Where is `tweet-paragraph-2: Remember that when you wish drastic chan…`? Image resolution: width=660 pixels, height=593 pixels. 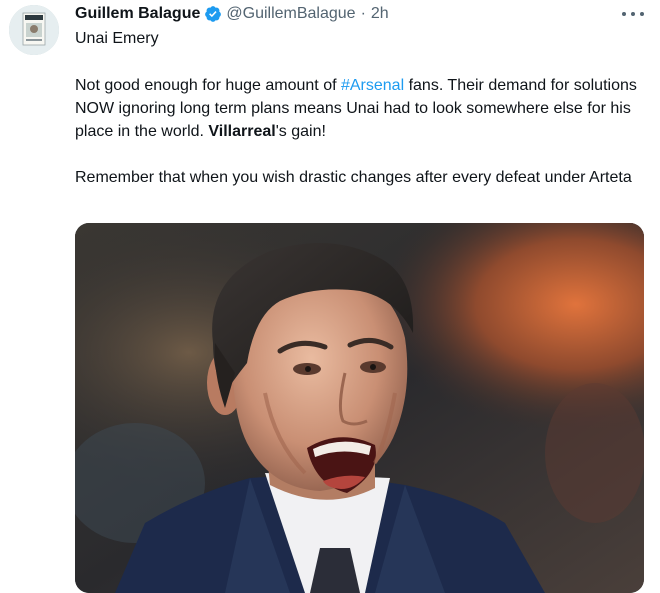 tweet-paragraph-2: Remember that when you wish drastic chan… is located at coordinates (353, 177).